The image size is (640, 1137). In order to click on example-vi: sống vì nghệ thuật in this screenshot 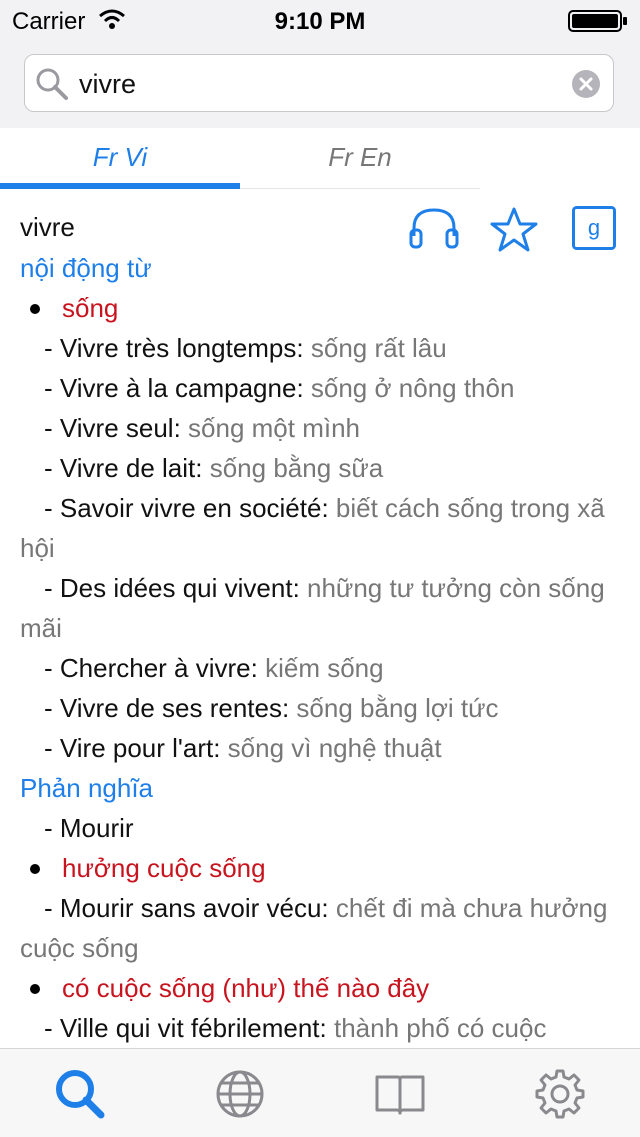, I will do `click(334, 748)`.